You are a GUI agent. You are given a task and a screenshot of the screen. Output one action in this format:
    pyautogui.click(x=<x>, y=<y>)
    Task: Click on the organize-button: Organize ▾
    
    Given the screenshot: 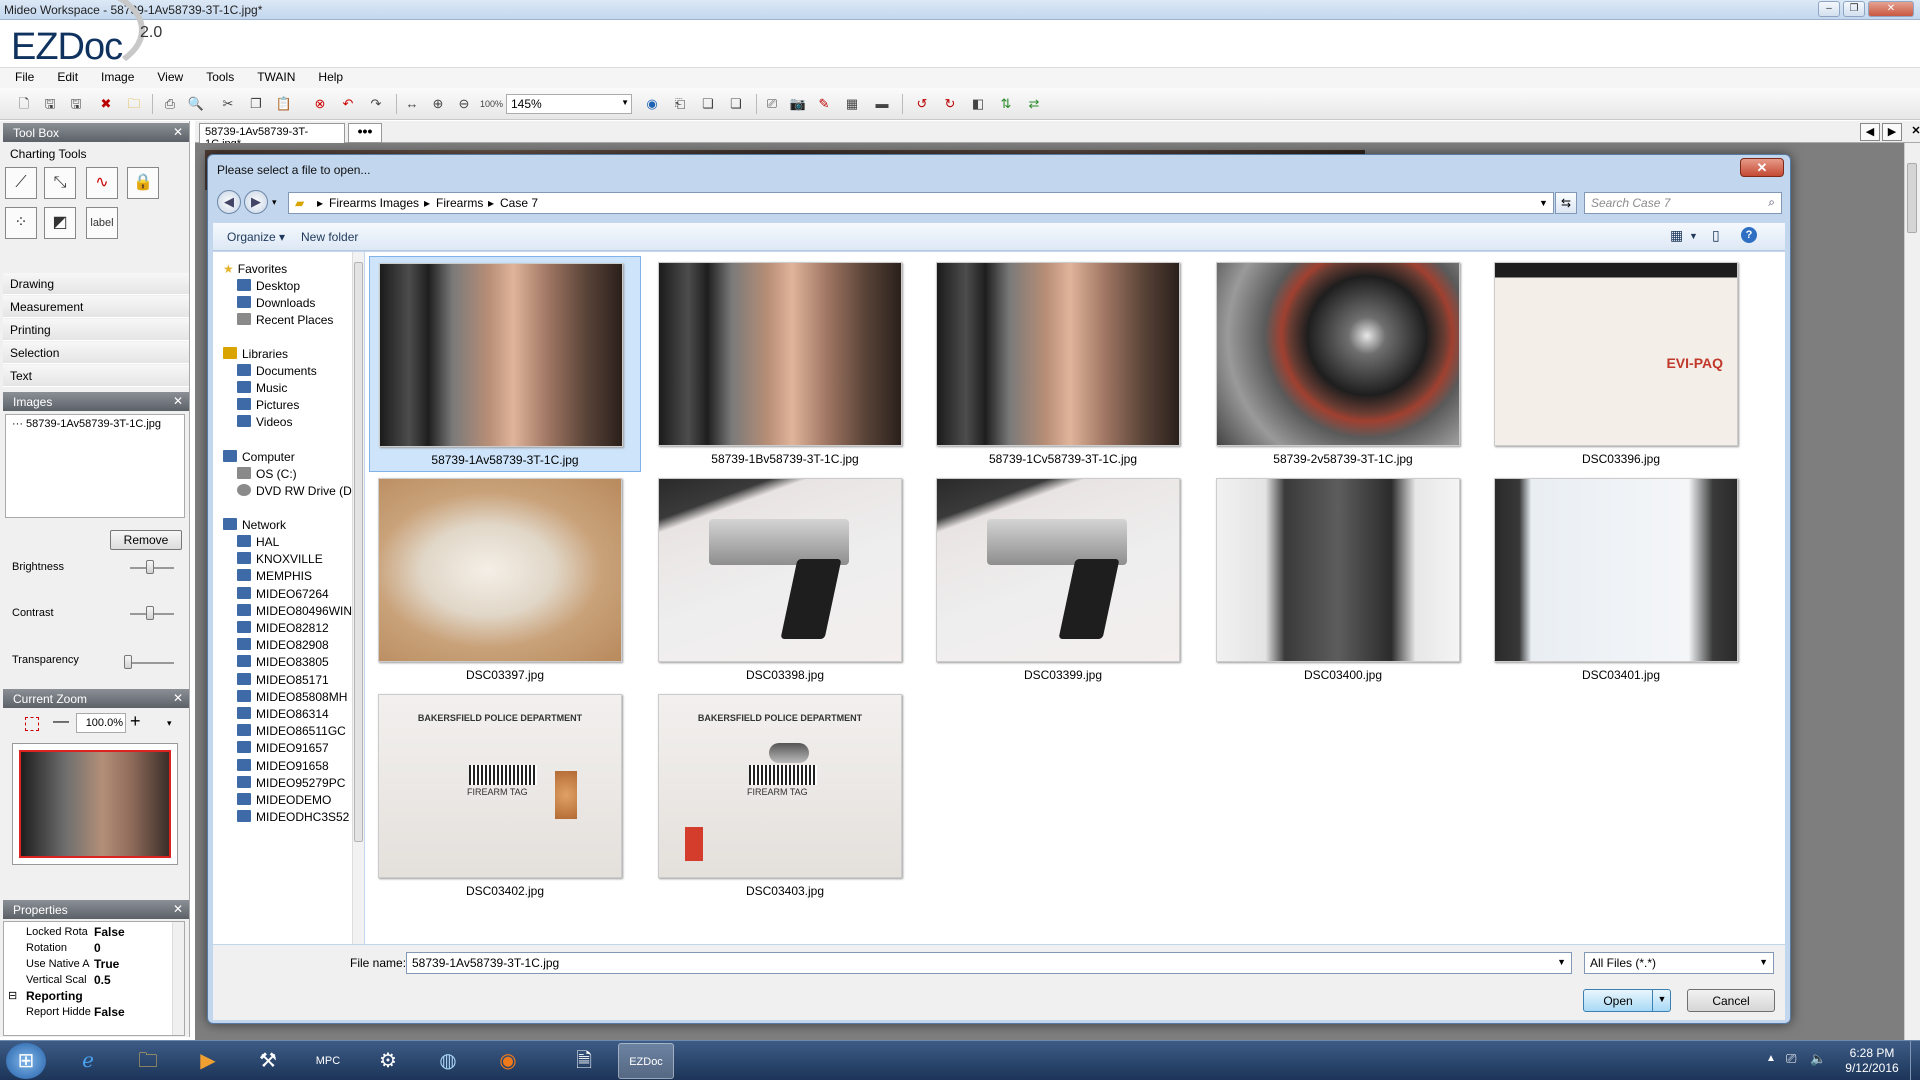 What is the action you would take?
    pyautogui.click(x=256, y=237)
    